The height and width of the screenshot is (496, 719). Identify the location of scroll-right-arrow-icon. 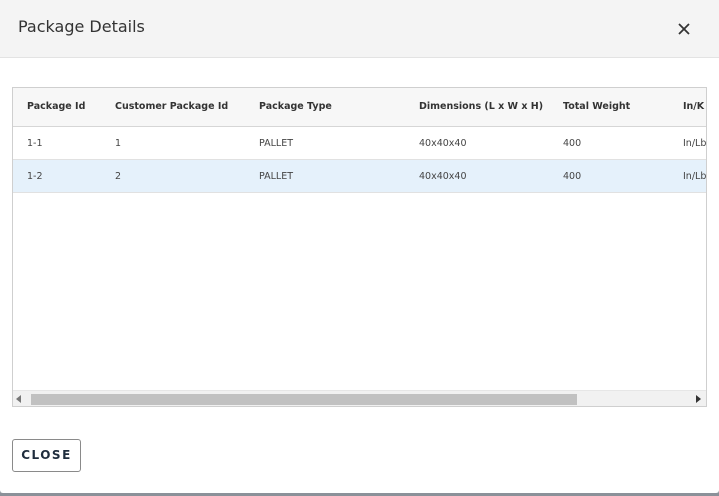
(698, 399).